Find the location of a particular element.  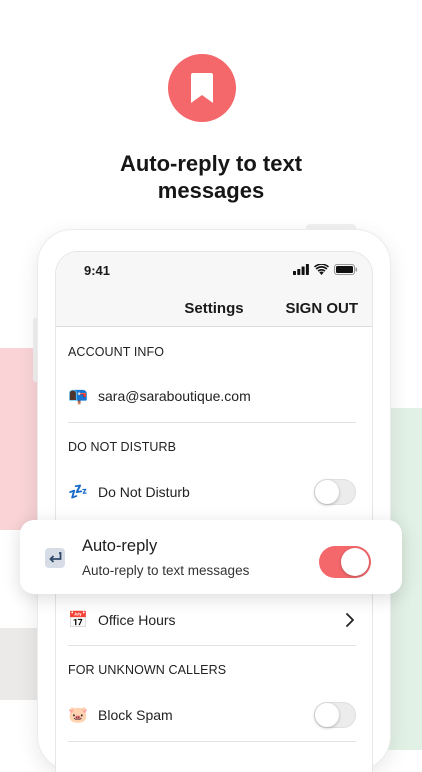

mailbox-icon: 📭 is located at coordinates (78, 396).